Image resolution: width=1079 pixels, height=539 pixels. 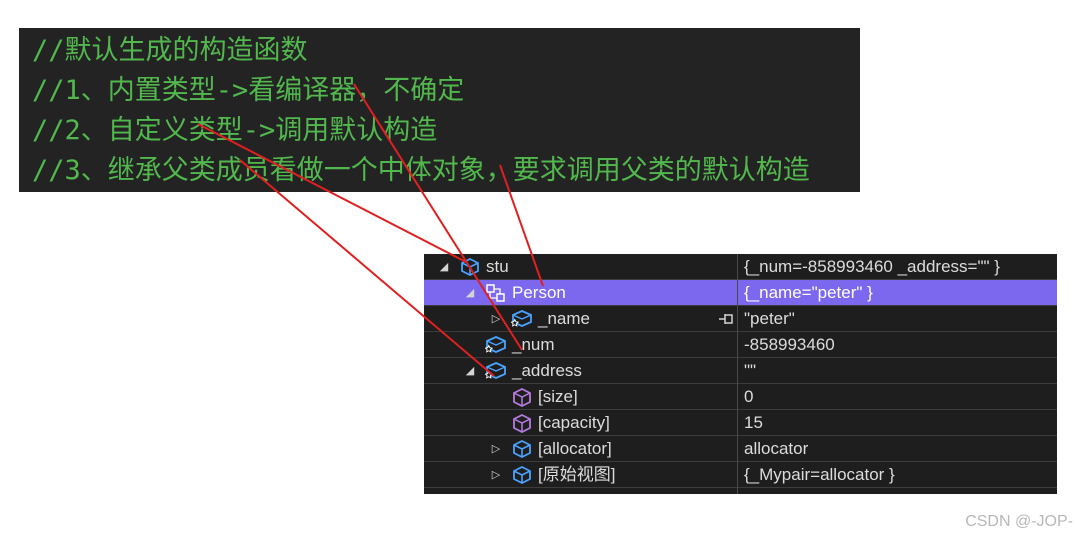 What do you see at coordinates (748, 397) in the screenshot?
I see `watch-value: 0` at bounding box center [748, 397].